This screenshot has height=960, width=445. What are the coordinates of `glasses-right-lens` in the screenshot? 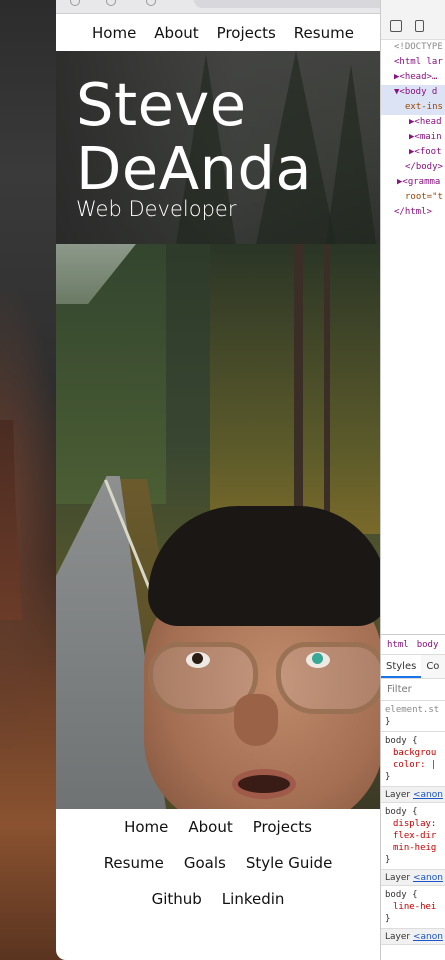 It's located at (328, 678).